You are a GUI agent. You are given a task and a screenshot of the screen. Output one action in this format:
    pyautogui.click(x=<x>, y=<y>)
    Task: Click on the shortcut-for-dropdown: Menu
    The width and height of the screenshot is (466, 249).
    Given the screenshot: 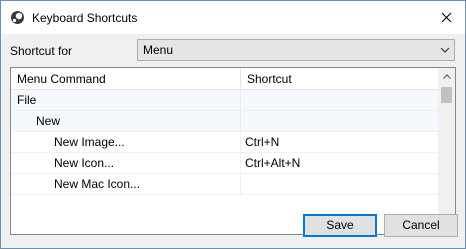 What is the action you would take?
    pyautogui.click(x=296, y=50)
    